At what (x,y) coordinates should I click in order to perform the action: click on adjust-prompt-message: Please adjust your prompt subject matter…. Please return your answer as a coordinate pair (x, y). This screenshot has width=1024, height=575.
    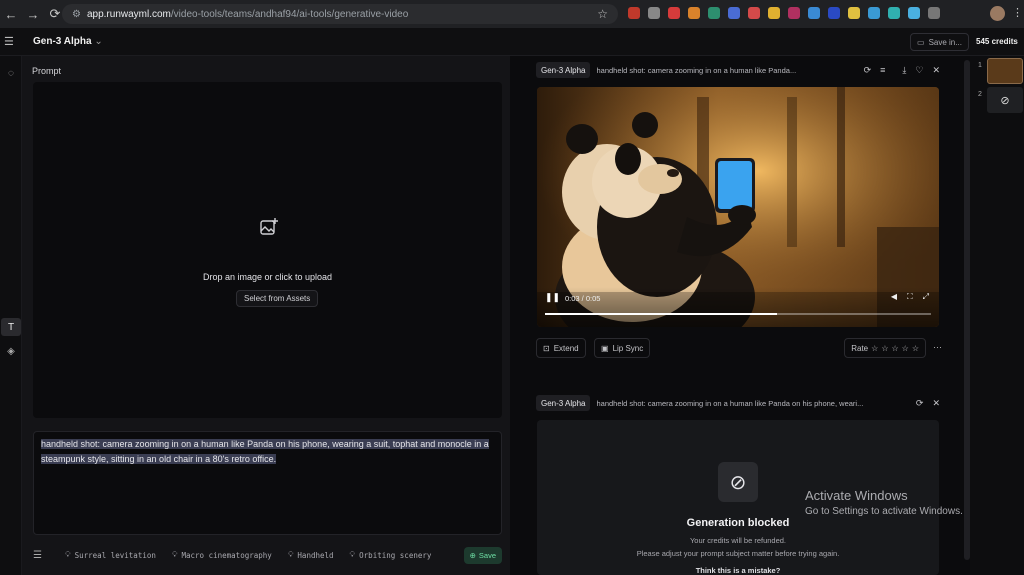
    Looking at the image, I should click on (738, 553).